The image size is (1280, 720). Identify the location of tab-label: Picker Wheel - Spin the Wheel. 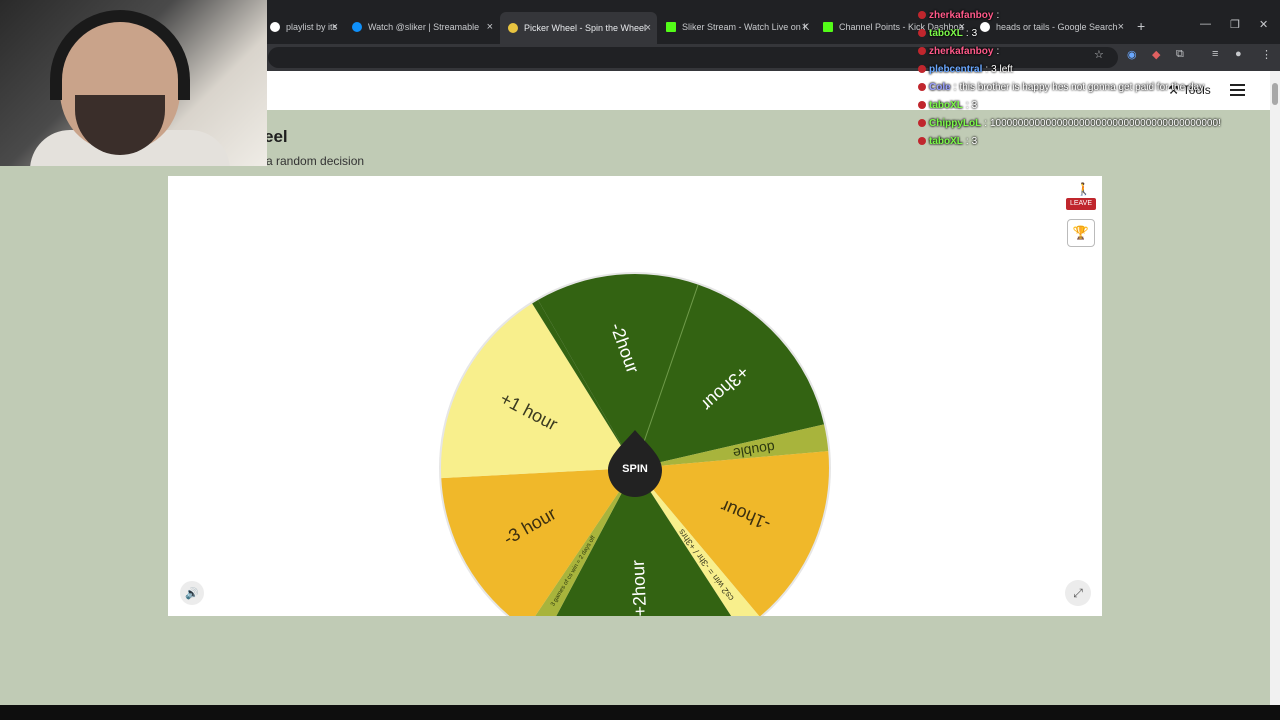
(585, 28).